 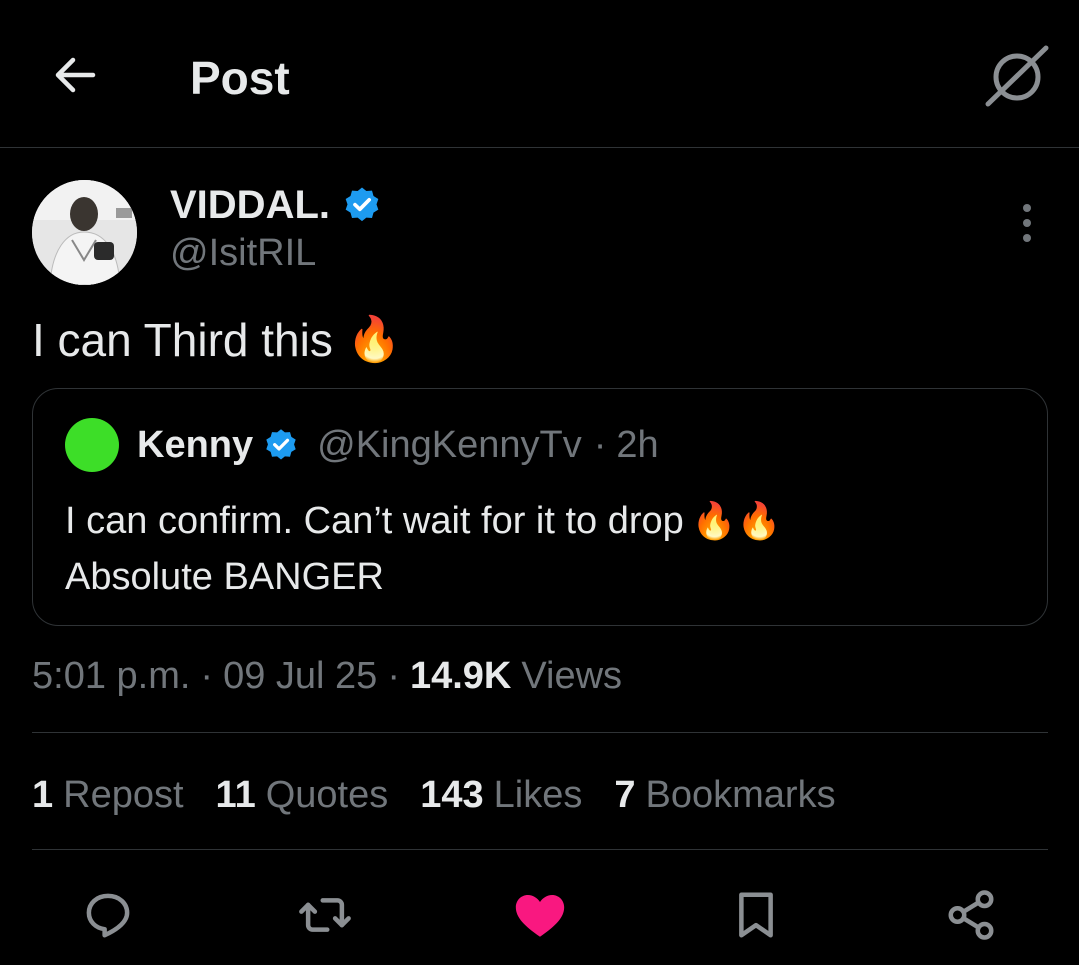 I want to click on quoted-author-avatar, so click(x=92, y=445).